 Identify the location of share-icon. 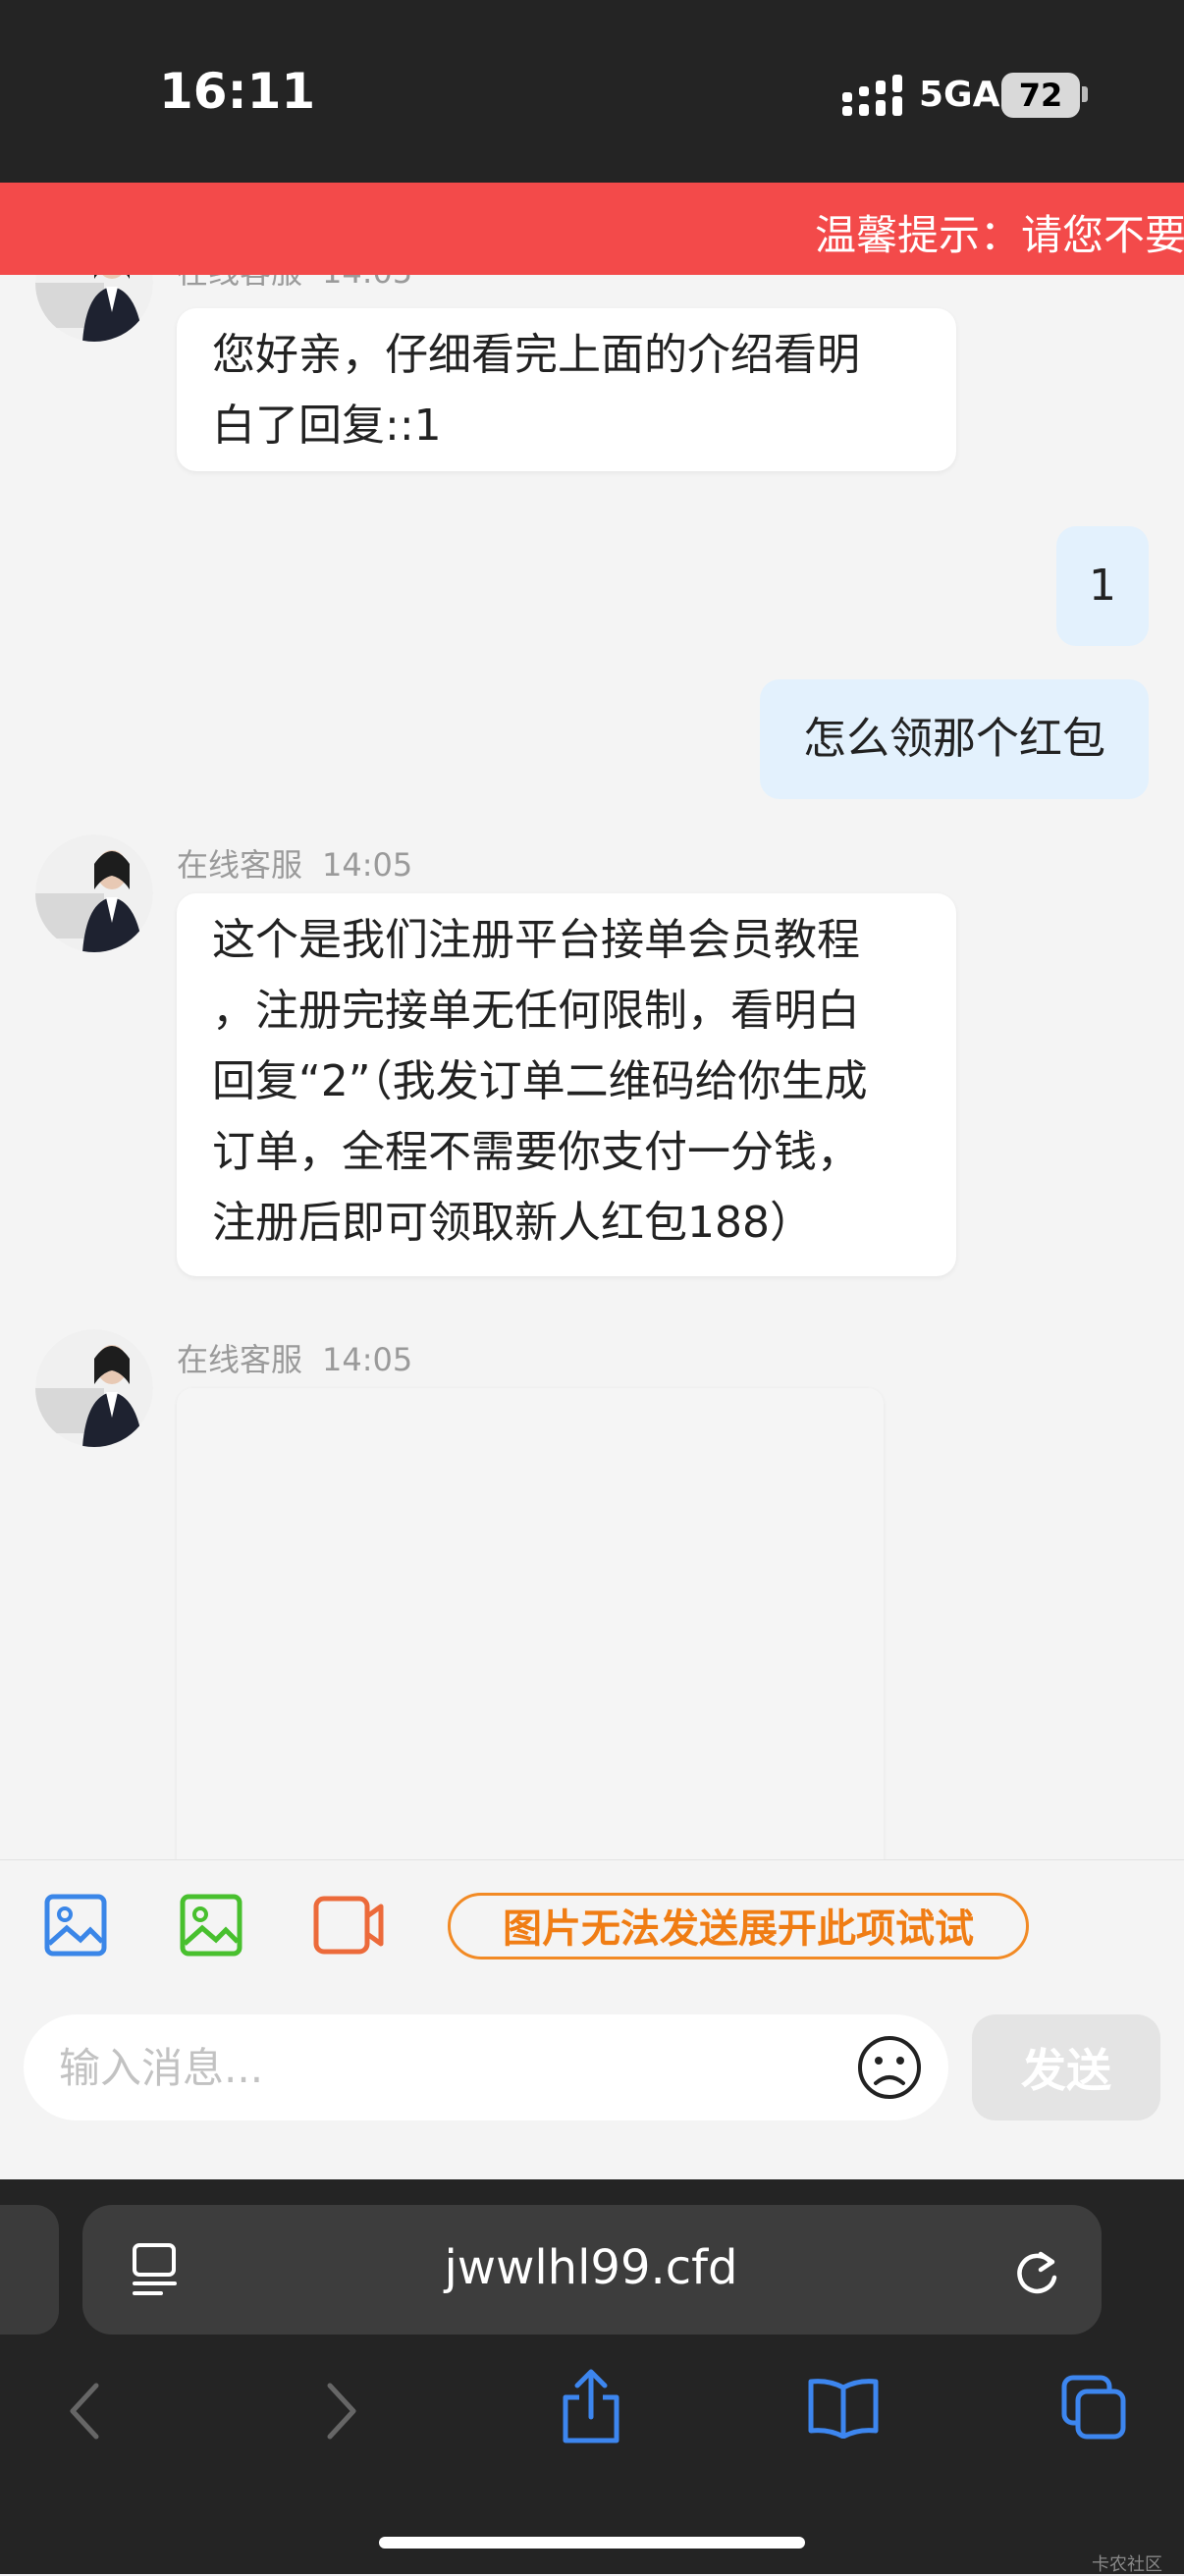
(591, 2407).